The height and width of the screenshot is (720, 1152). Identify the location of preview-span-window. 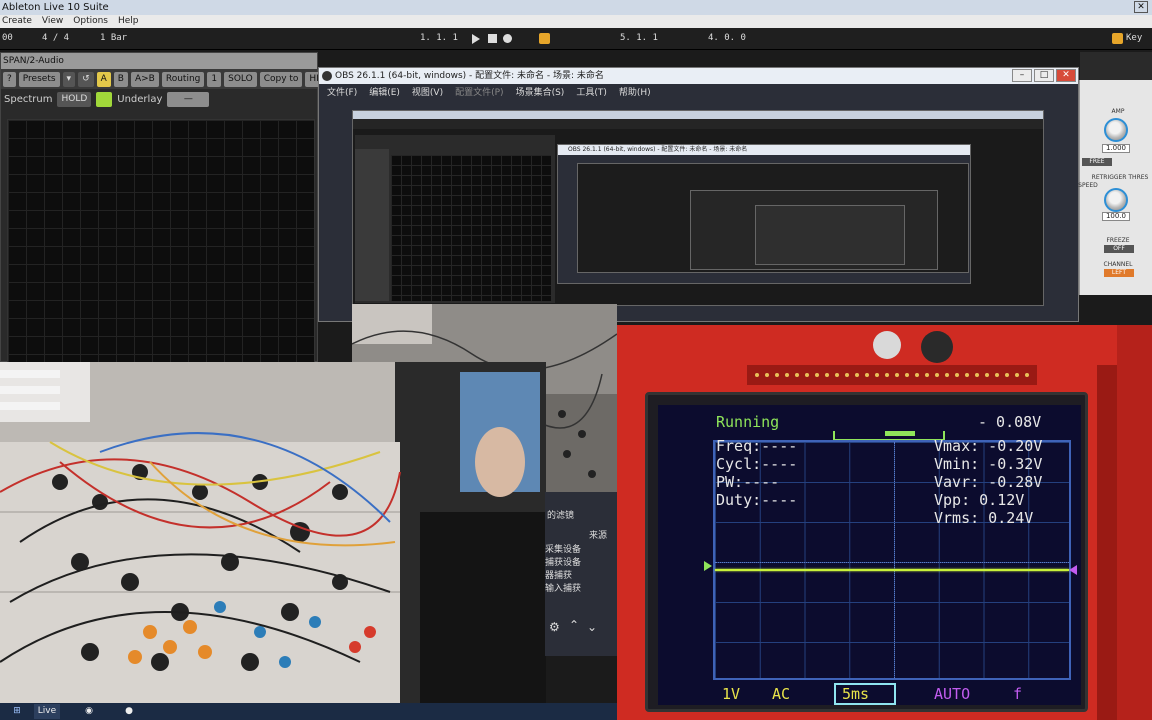
(455, 219).